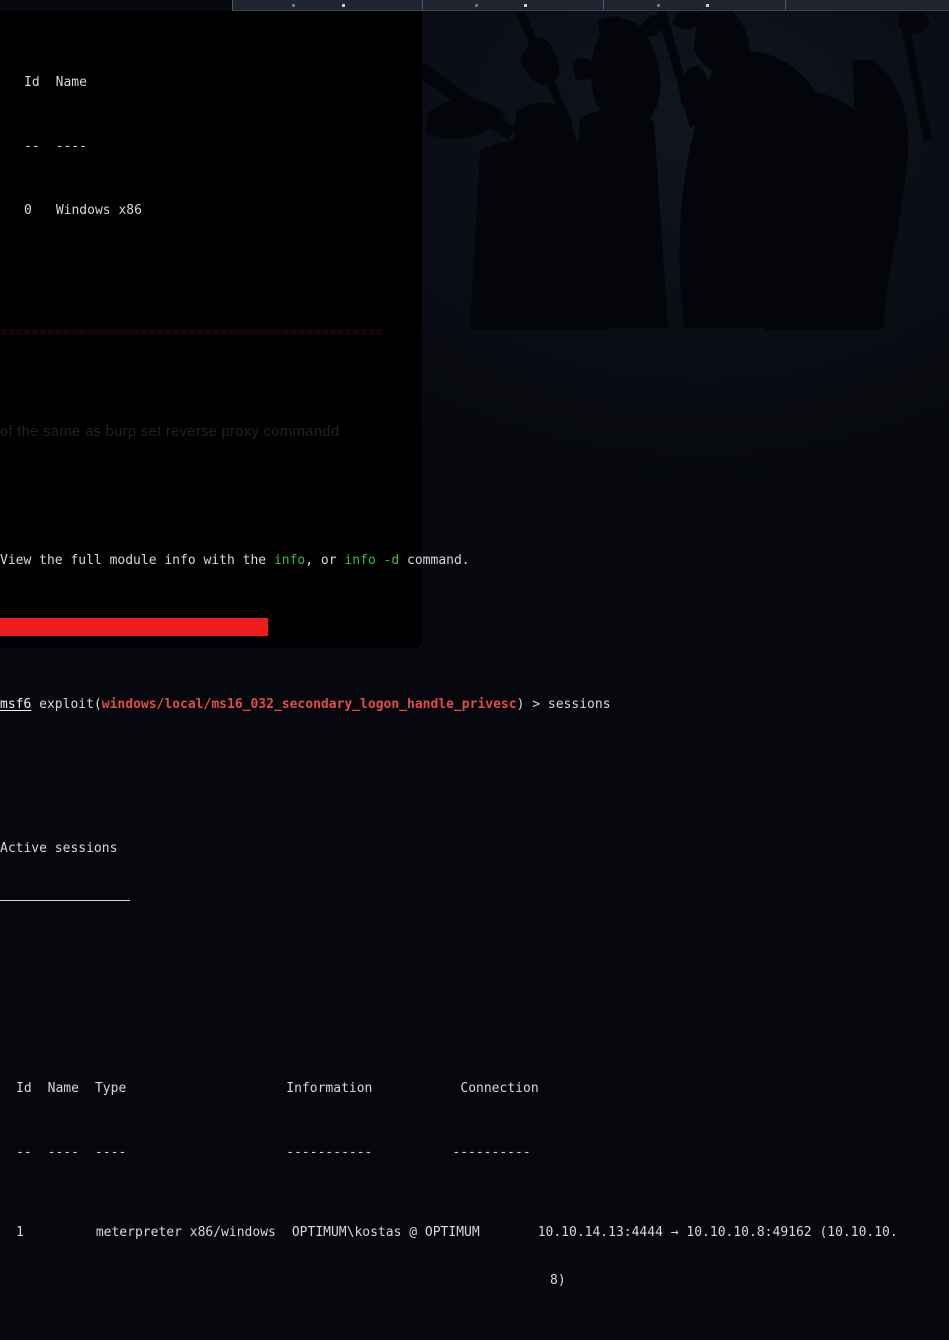 Image resolution: width=949 pixels, height=1340 pixels. What do you see at coordinates (16, 704) in the screenshot?
I see `msf-prompt-label: msf6` at bounding box center [16, 704].